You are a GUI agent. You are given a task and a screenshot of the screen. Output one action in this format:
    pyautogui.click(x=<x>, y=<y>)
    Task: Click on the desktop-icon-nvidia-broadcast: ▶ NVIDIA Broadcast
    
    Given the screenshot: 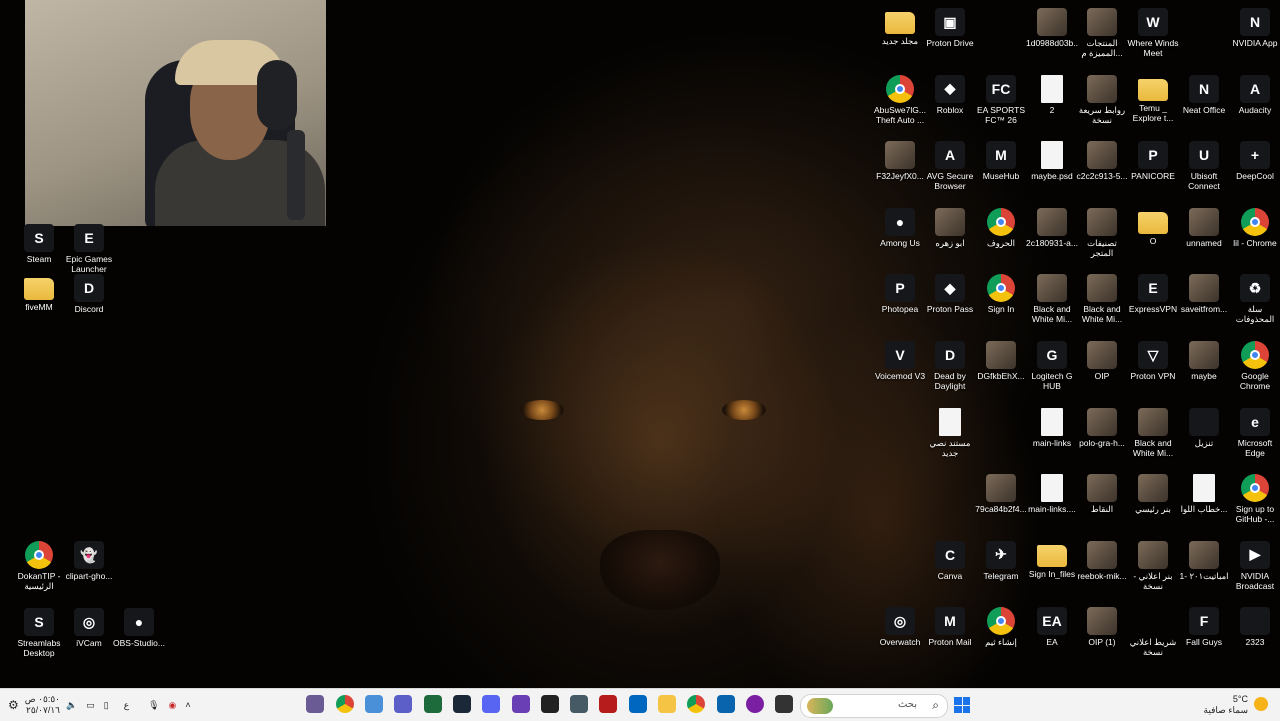 What is the action you would take?
    pyautogui.click(x=1254, y=564)
    